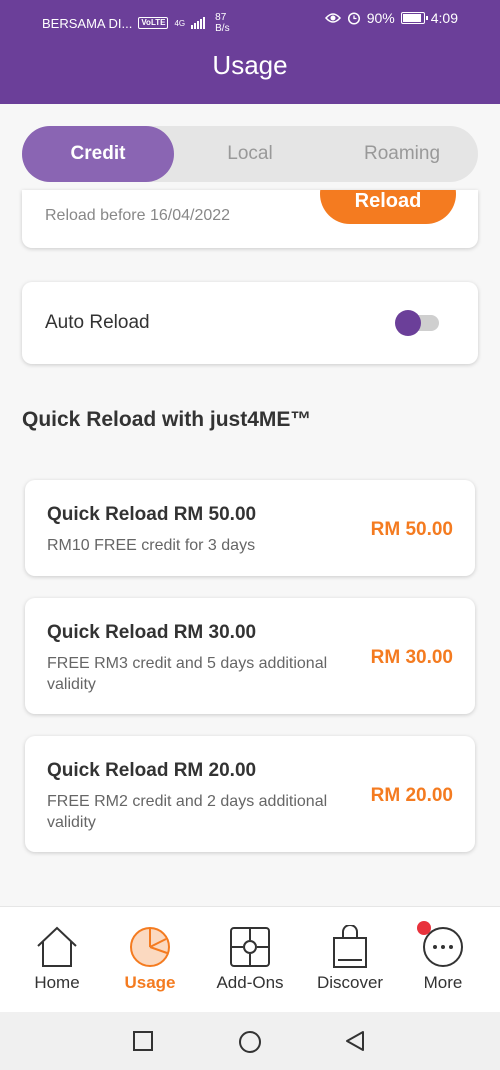 The width and height of the screenshot is (500, 1070). Describe the element at coordinates (167, 419) in the screenshot. I see `section-title: Quick Reload with just4ME™` at that location.